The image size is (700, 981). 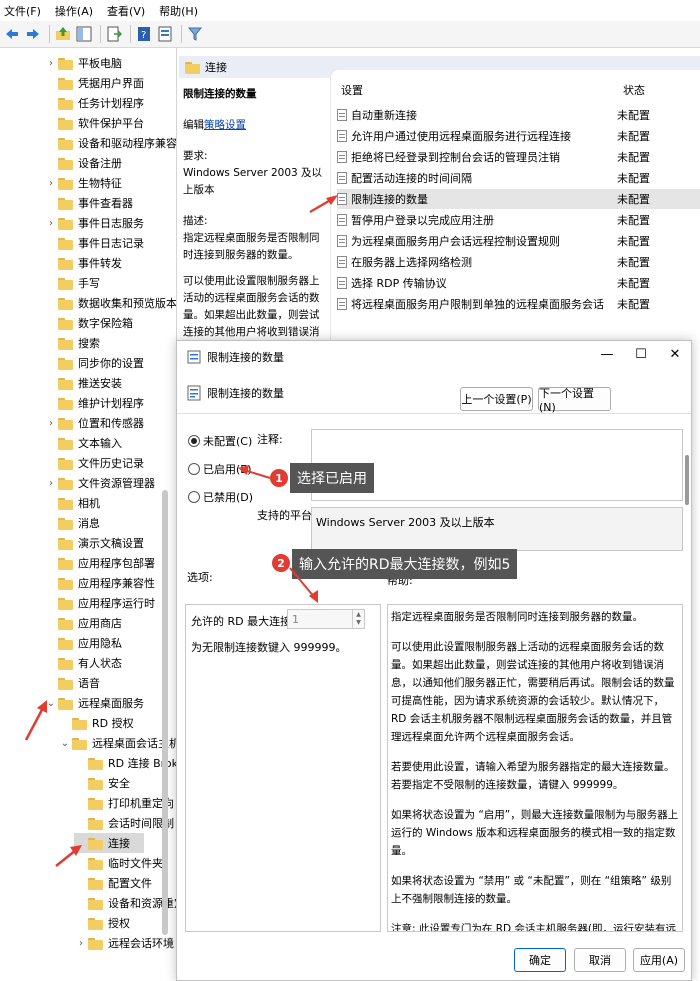 What do you see at coordinates (68, 856) in the screenshot?
I see `arrow-to-connection-node` at bounding box center [68, 856].